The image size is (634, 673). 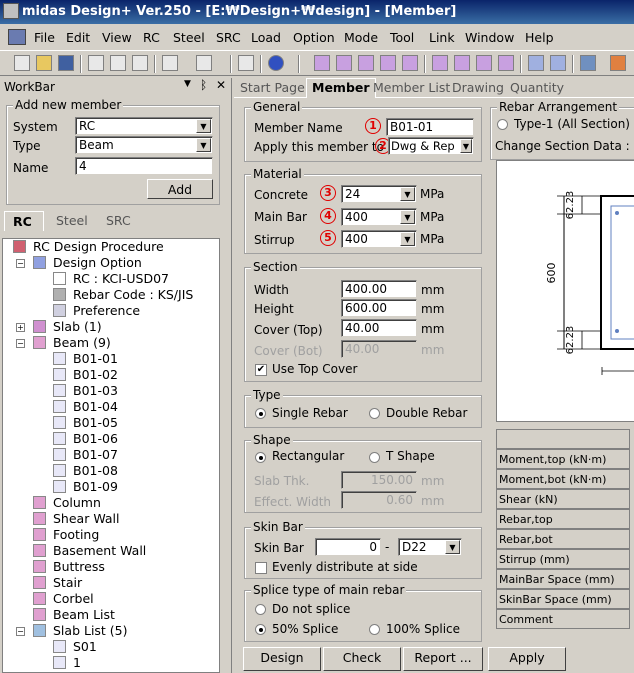 I want to click on evenly-distribute-checkbox, so click(x=261, y=568).